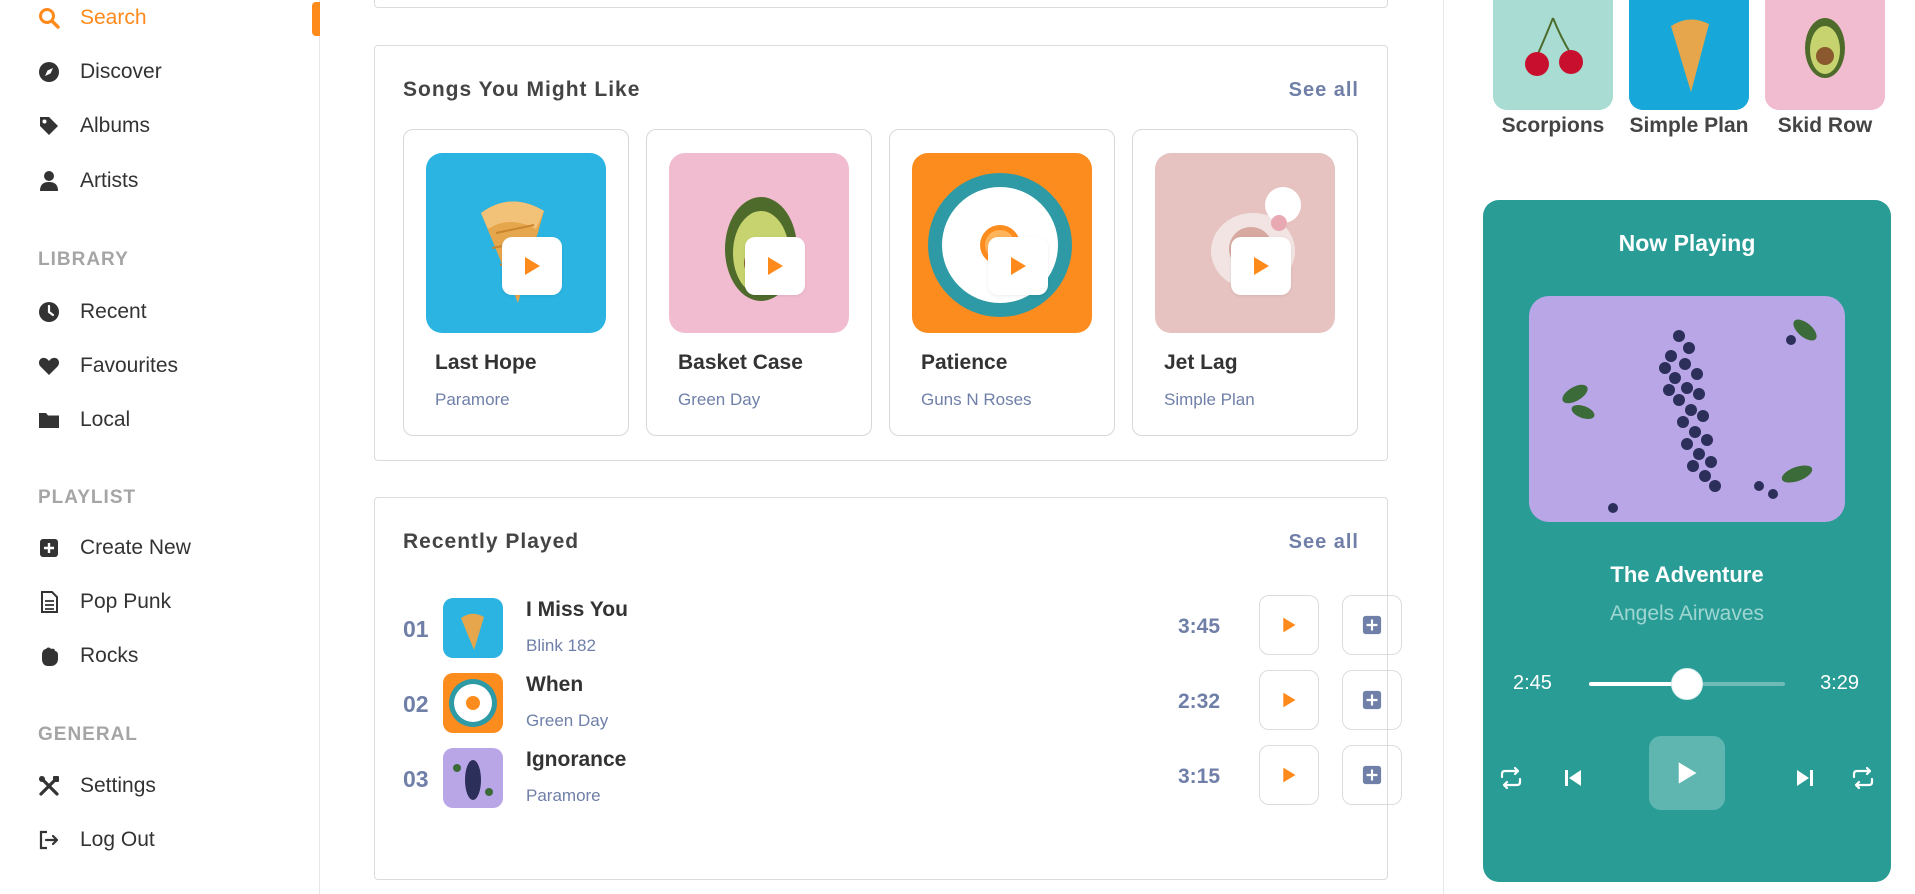 The width and height of the screenshot is (1915, 894). Describe the element at coordinates (49, 786) in the screenshot. I see `tools-icon` at that location.